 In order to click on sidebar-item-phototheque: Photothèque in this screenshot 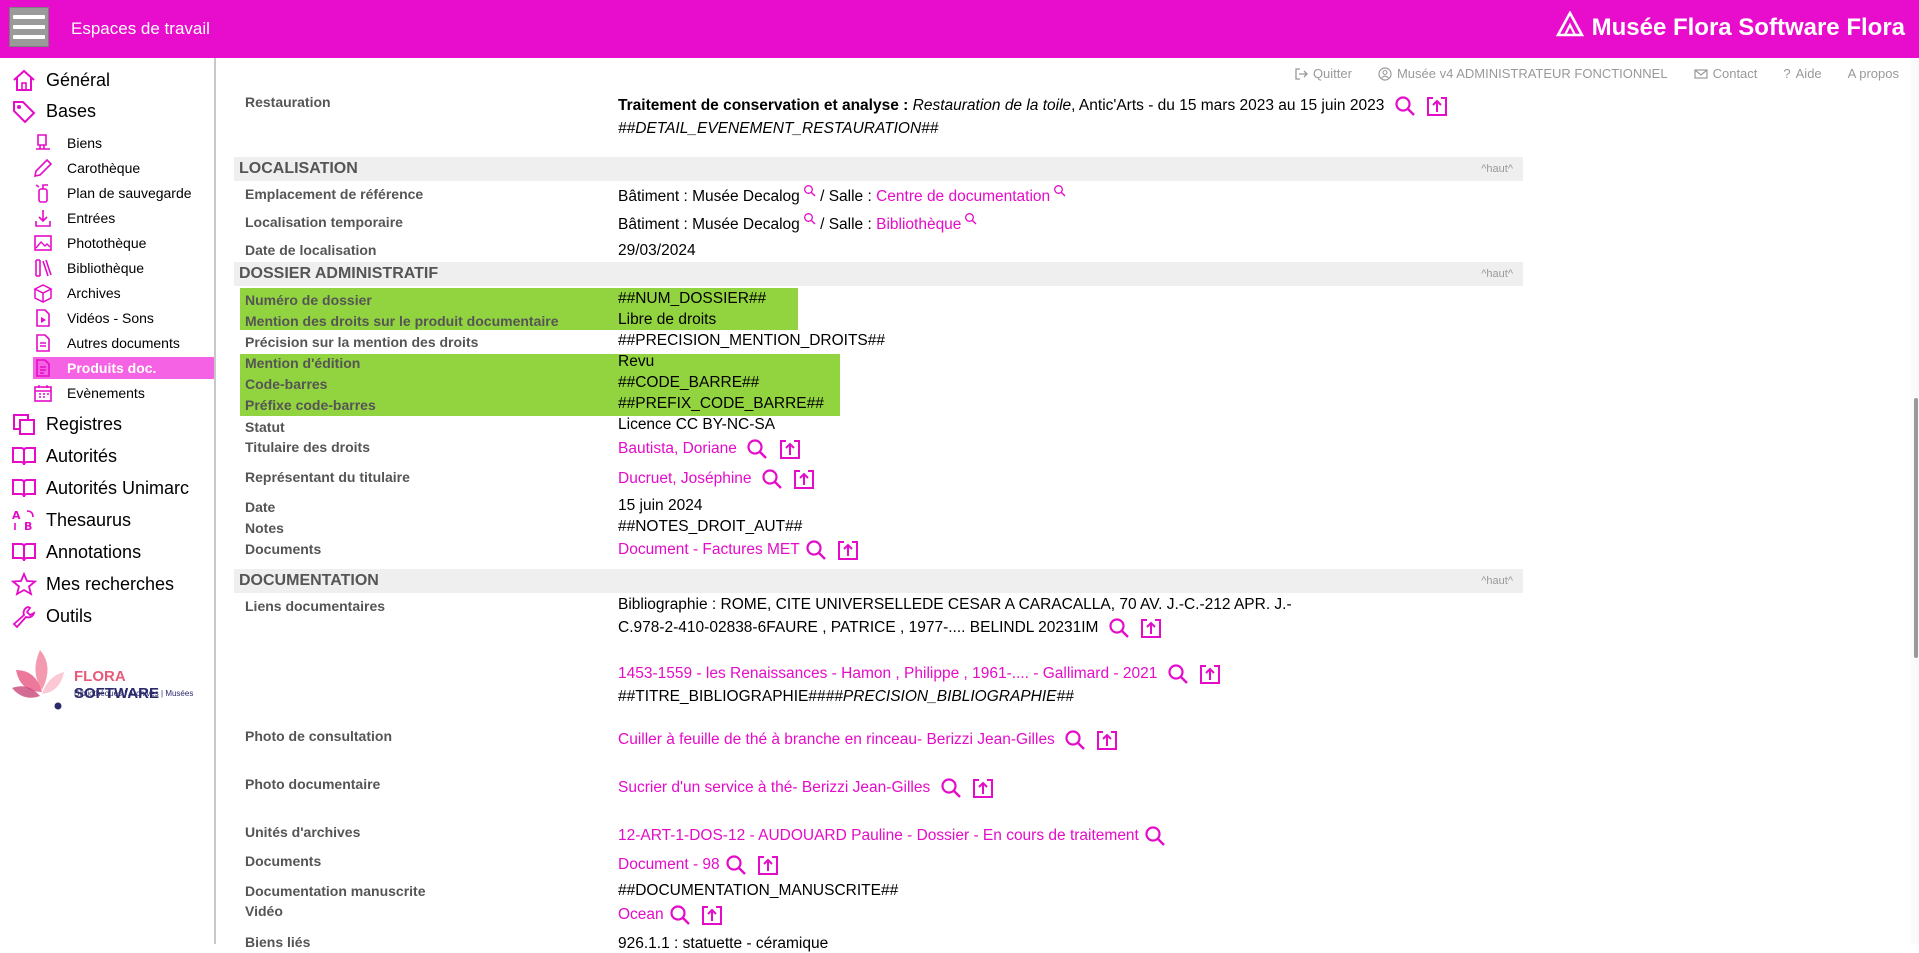, I will do `click(123, 243)`.